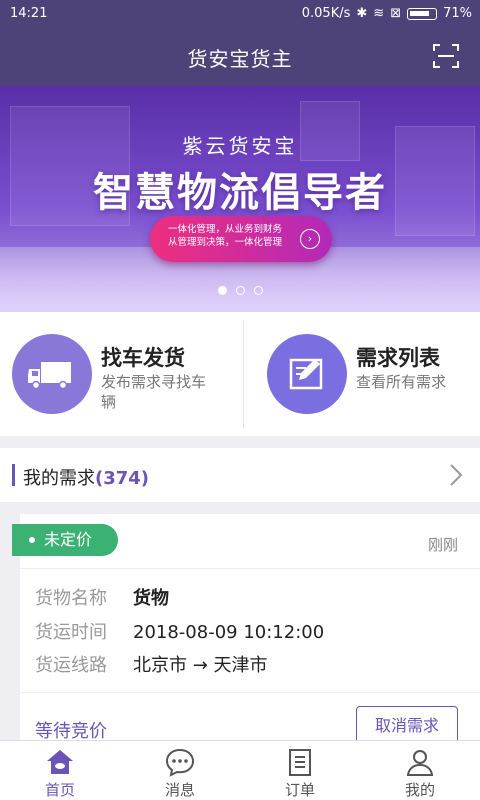 This screenshot has height=800, width=480. What do you see at coordinates (240, 146) in the screenshot?
I see `banner-brand: 紫云货安宝` at bounding box center [240, 146].